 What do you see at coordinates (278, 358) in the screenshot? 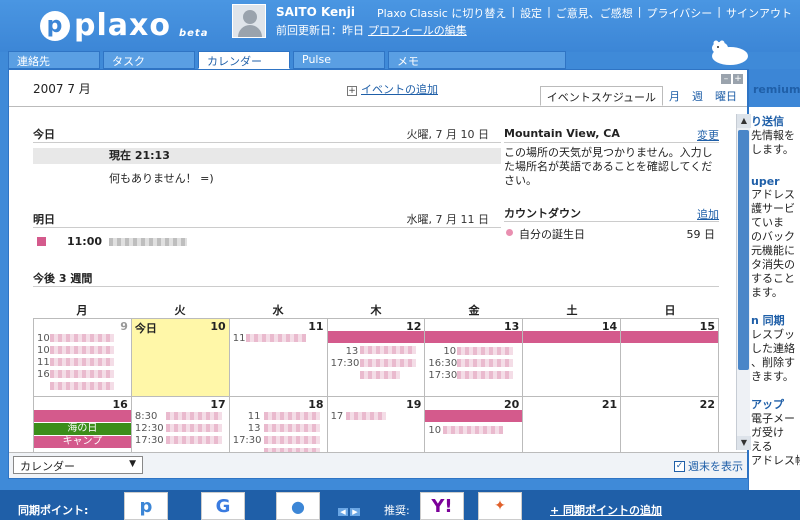
I see `day-cell: 11 11` at bounding box center [278, 358].